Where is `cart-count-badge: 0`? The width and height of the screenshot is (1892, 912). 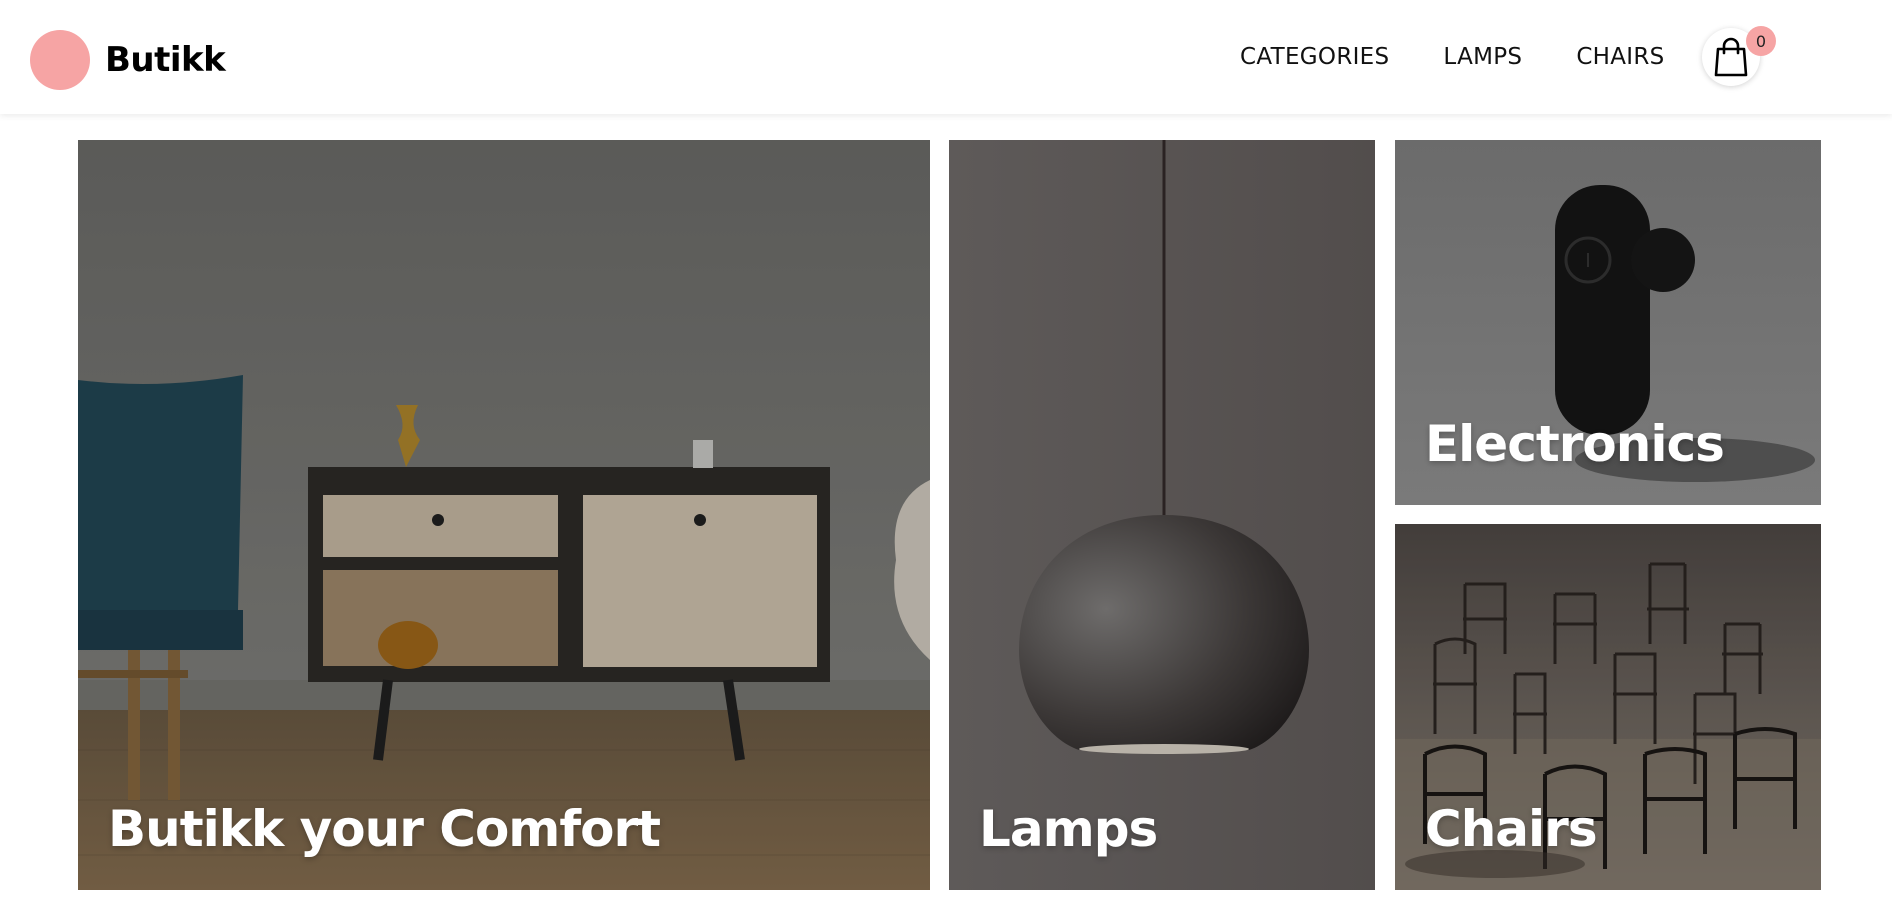 cart-count-badge: 0 is located at coordinates (1761, 41).